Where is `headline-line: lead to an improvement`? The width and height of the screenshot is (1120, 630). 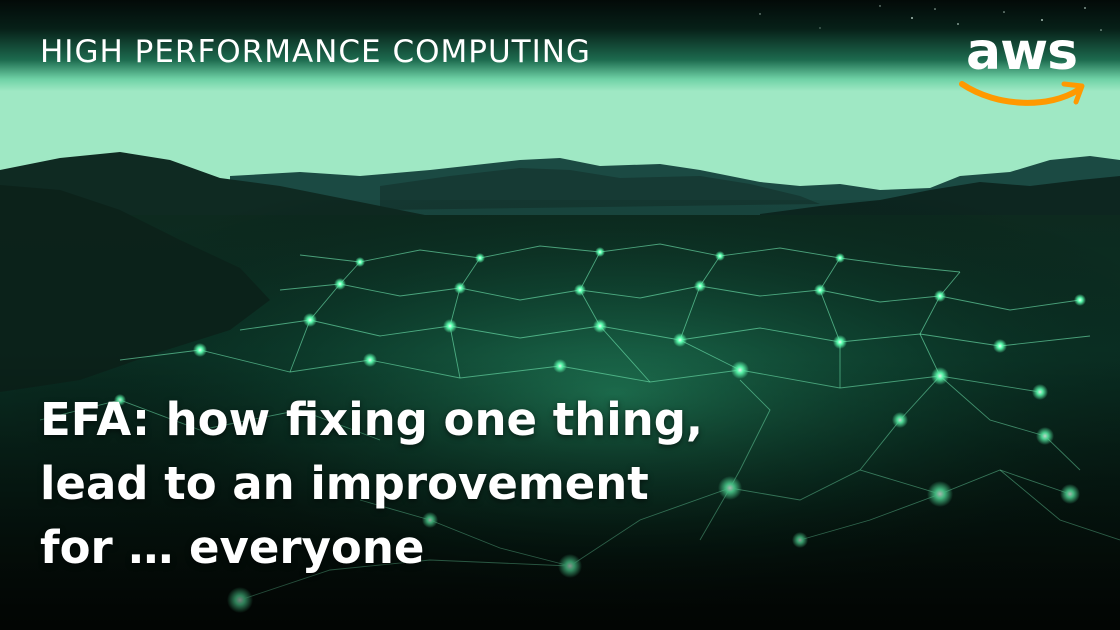
headline-line: lead to an improvement is located at coordinates (344, 483).